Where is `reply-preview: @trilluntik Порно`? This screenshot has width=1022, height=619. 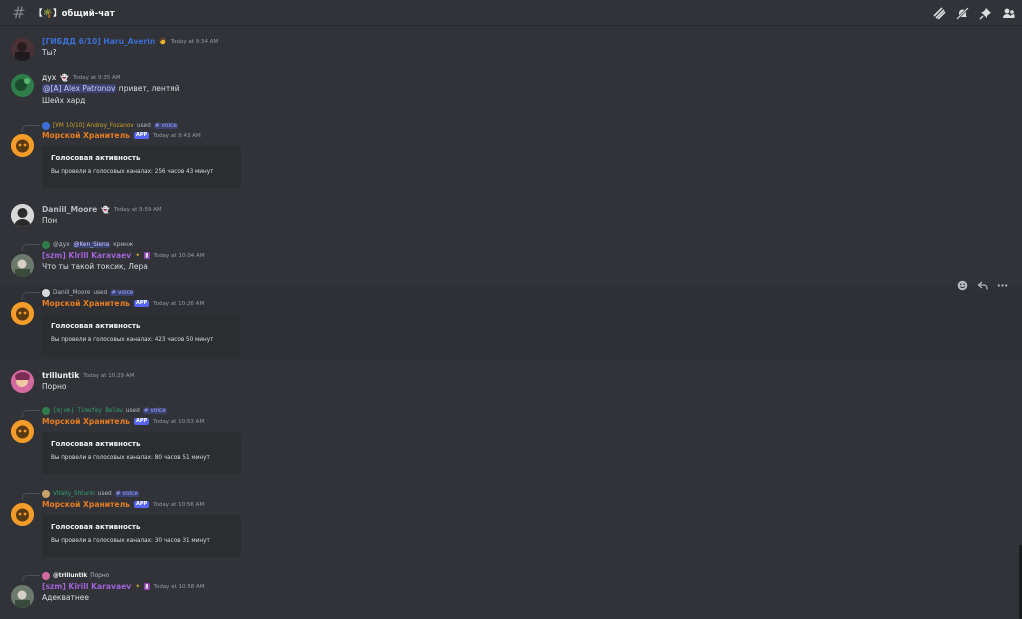
reply-preview: @trilluntik Порно is located at coordinates (75, 575).